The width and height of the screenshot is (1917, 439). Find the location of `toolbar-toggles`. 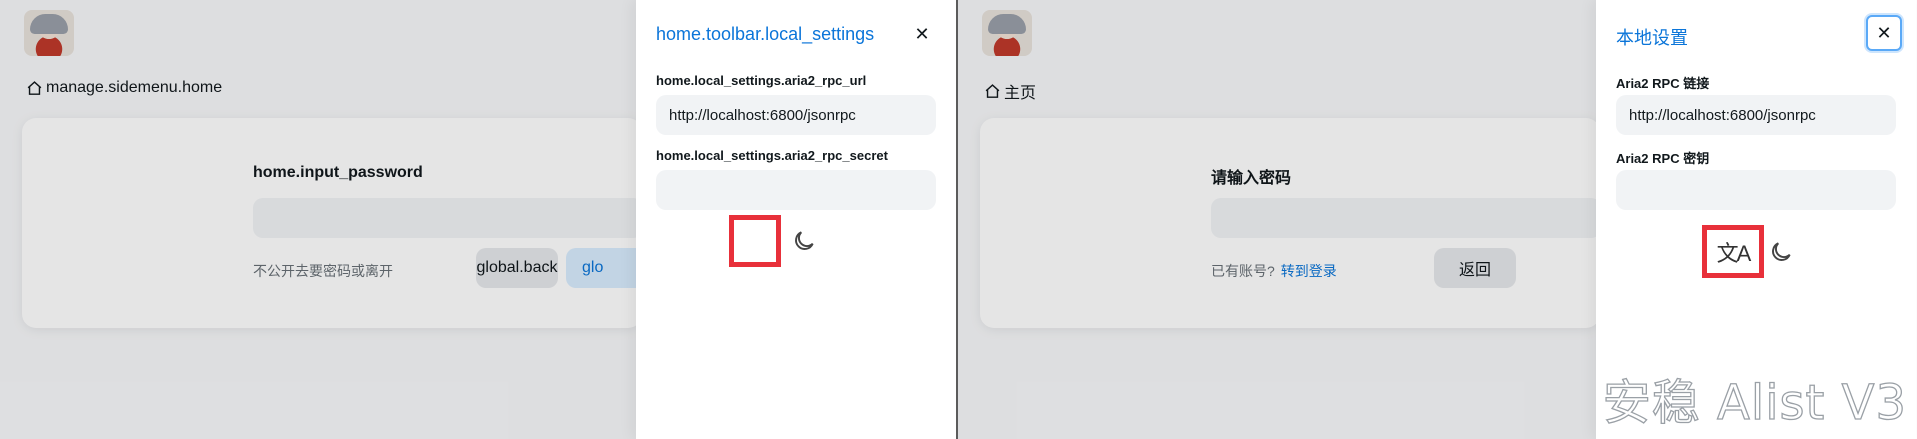

toolbar-toggles is located at coordinates (773, 241).